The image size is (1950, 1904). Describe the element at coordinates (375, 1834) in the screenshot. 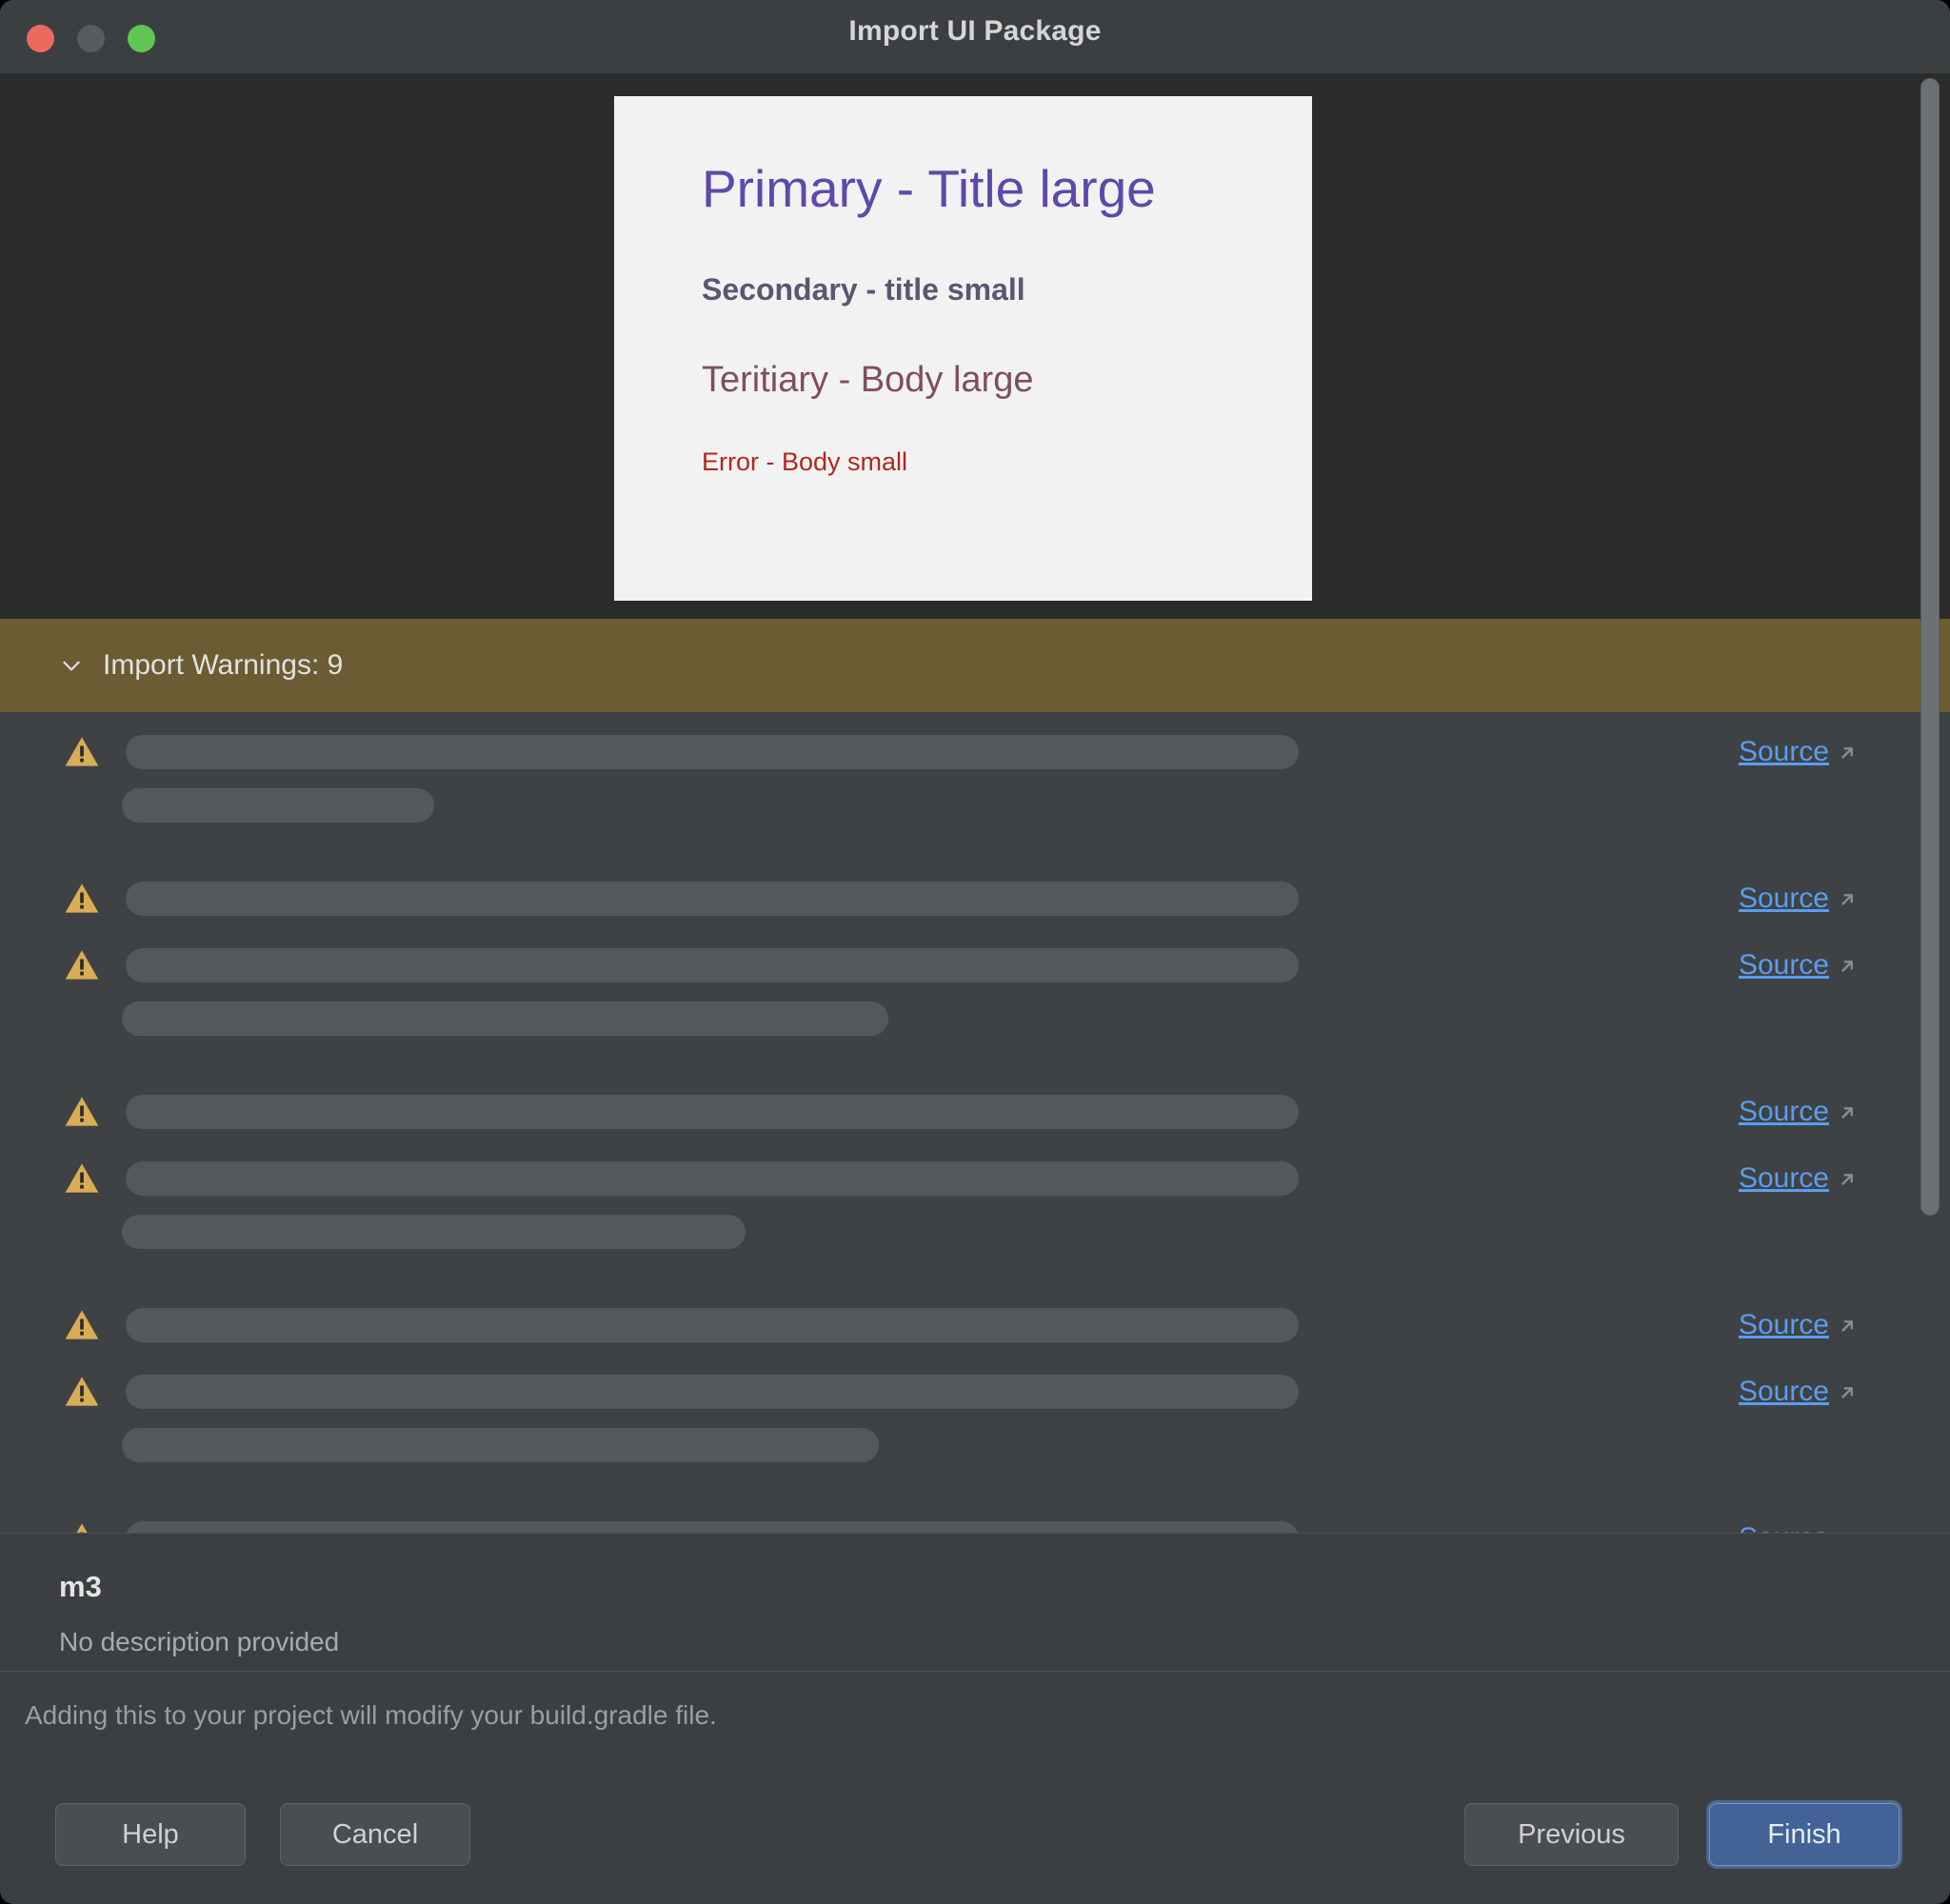

I see `cancel-button: Cancel` at that location.